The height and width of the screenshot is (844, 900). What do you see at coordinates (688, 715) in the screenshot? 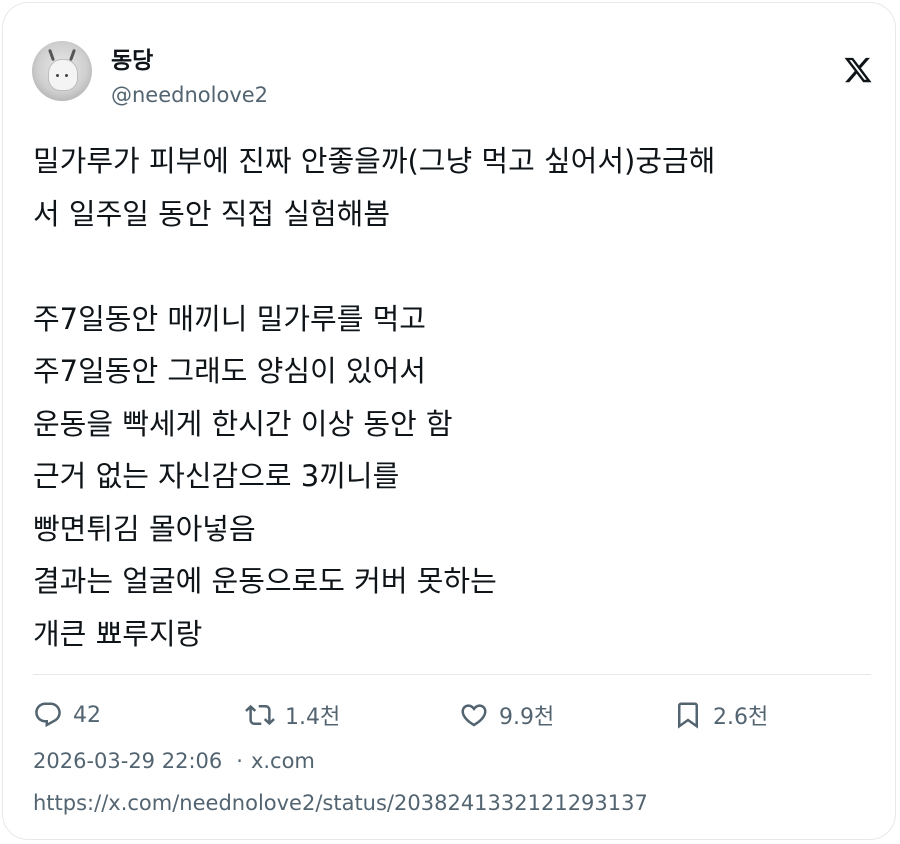
I see `bookmark-icon` at bounding box center [688, 715].